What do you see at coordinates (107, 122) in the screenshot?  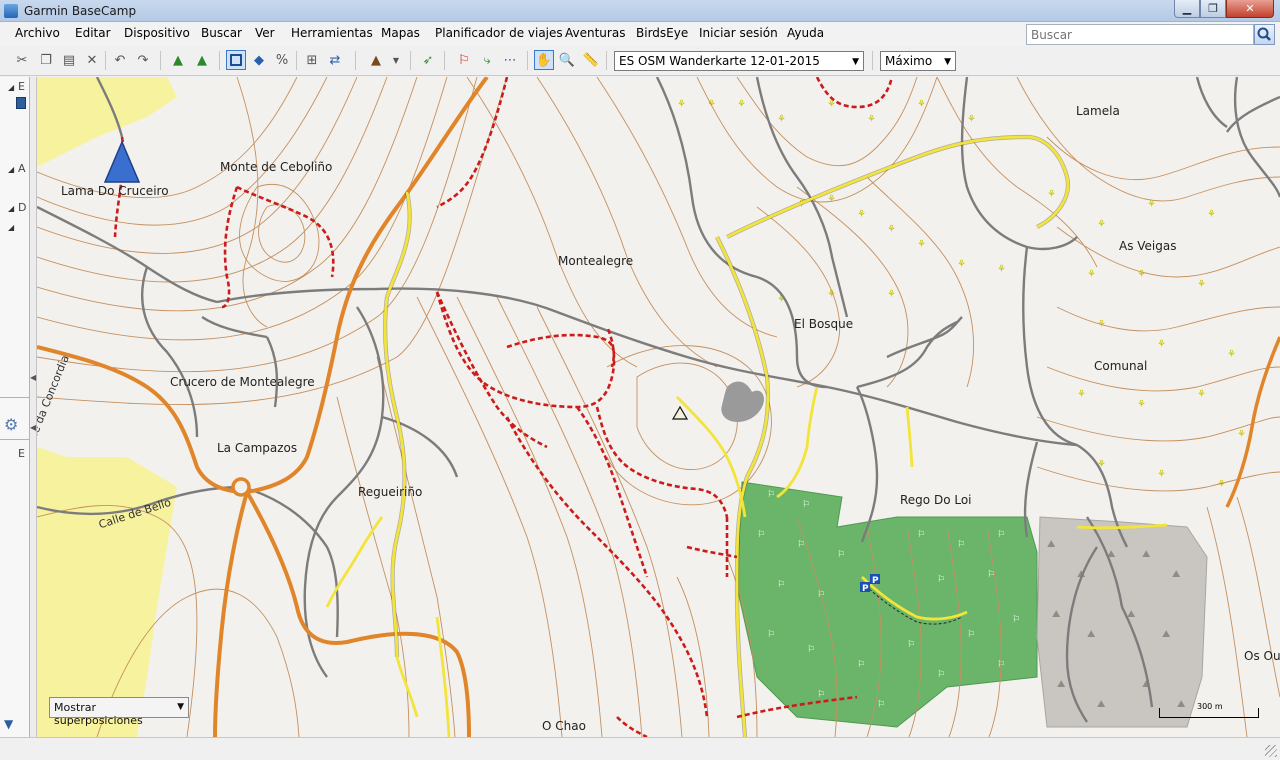 I see `scrub-area` at bounding box center [107, 122].